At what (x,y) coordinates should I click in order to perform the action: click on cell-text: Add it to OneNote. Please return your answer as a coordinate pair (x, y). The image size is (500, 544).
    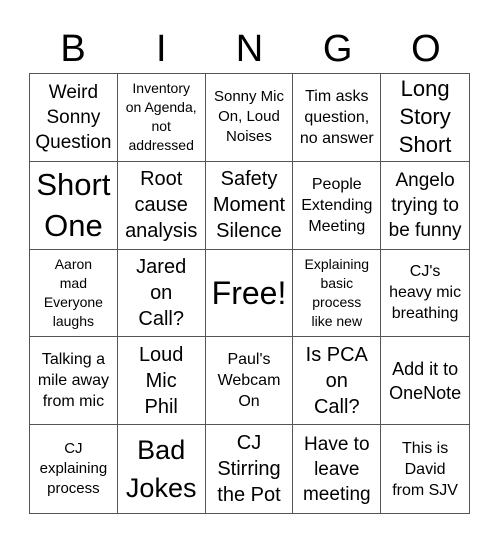
    Looking at the image, I should click on (425, 380).